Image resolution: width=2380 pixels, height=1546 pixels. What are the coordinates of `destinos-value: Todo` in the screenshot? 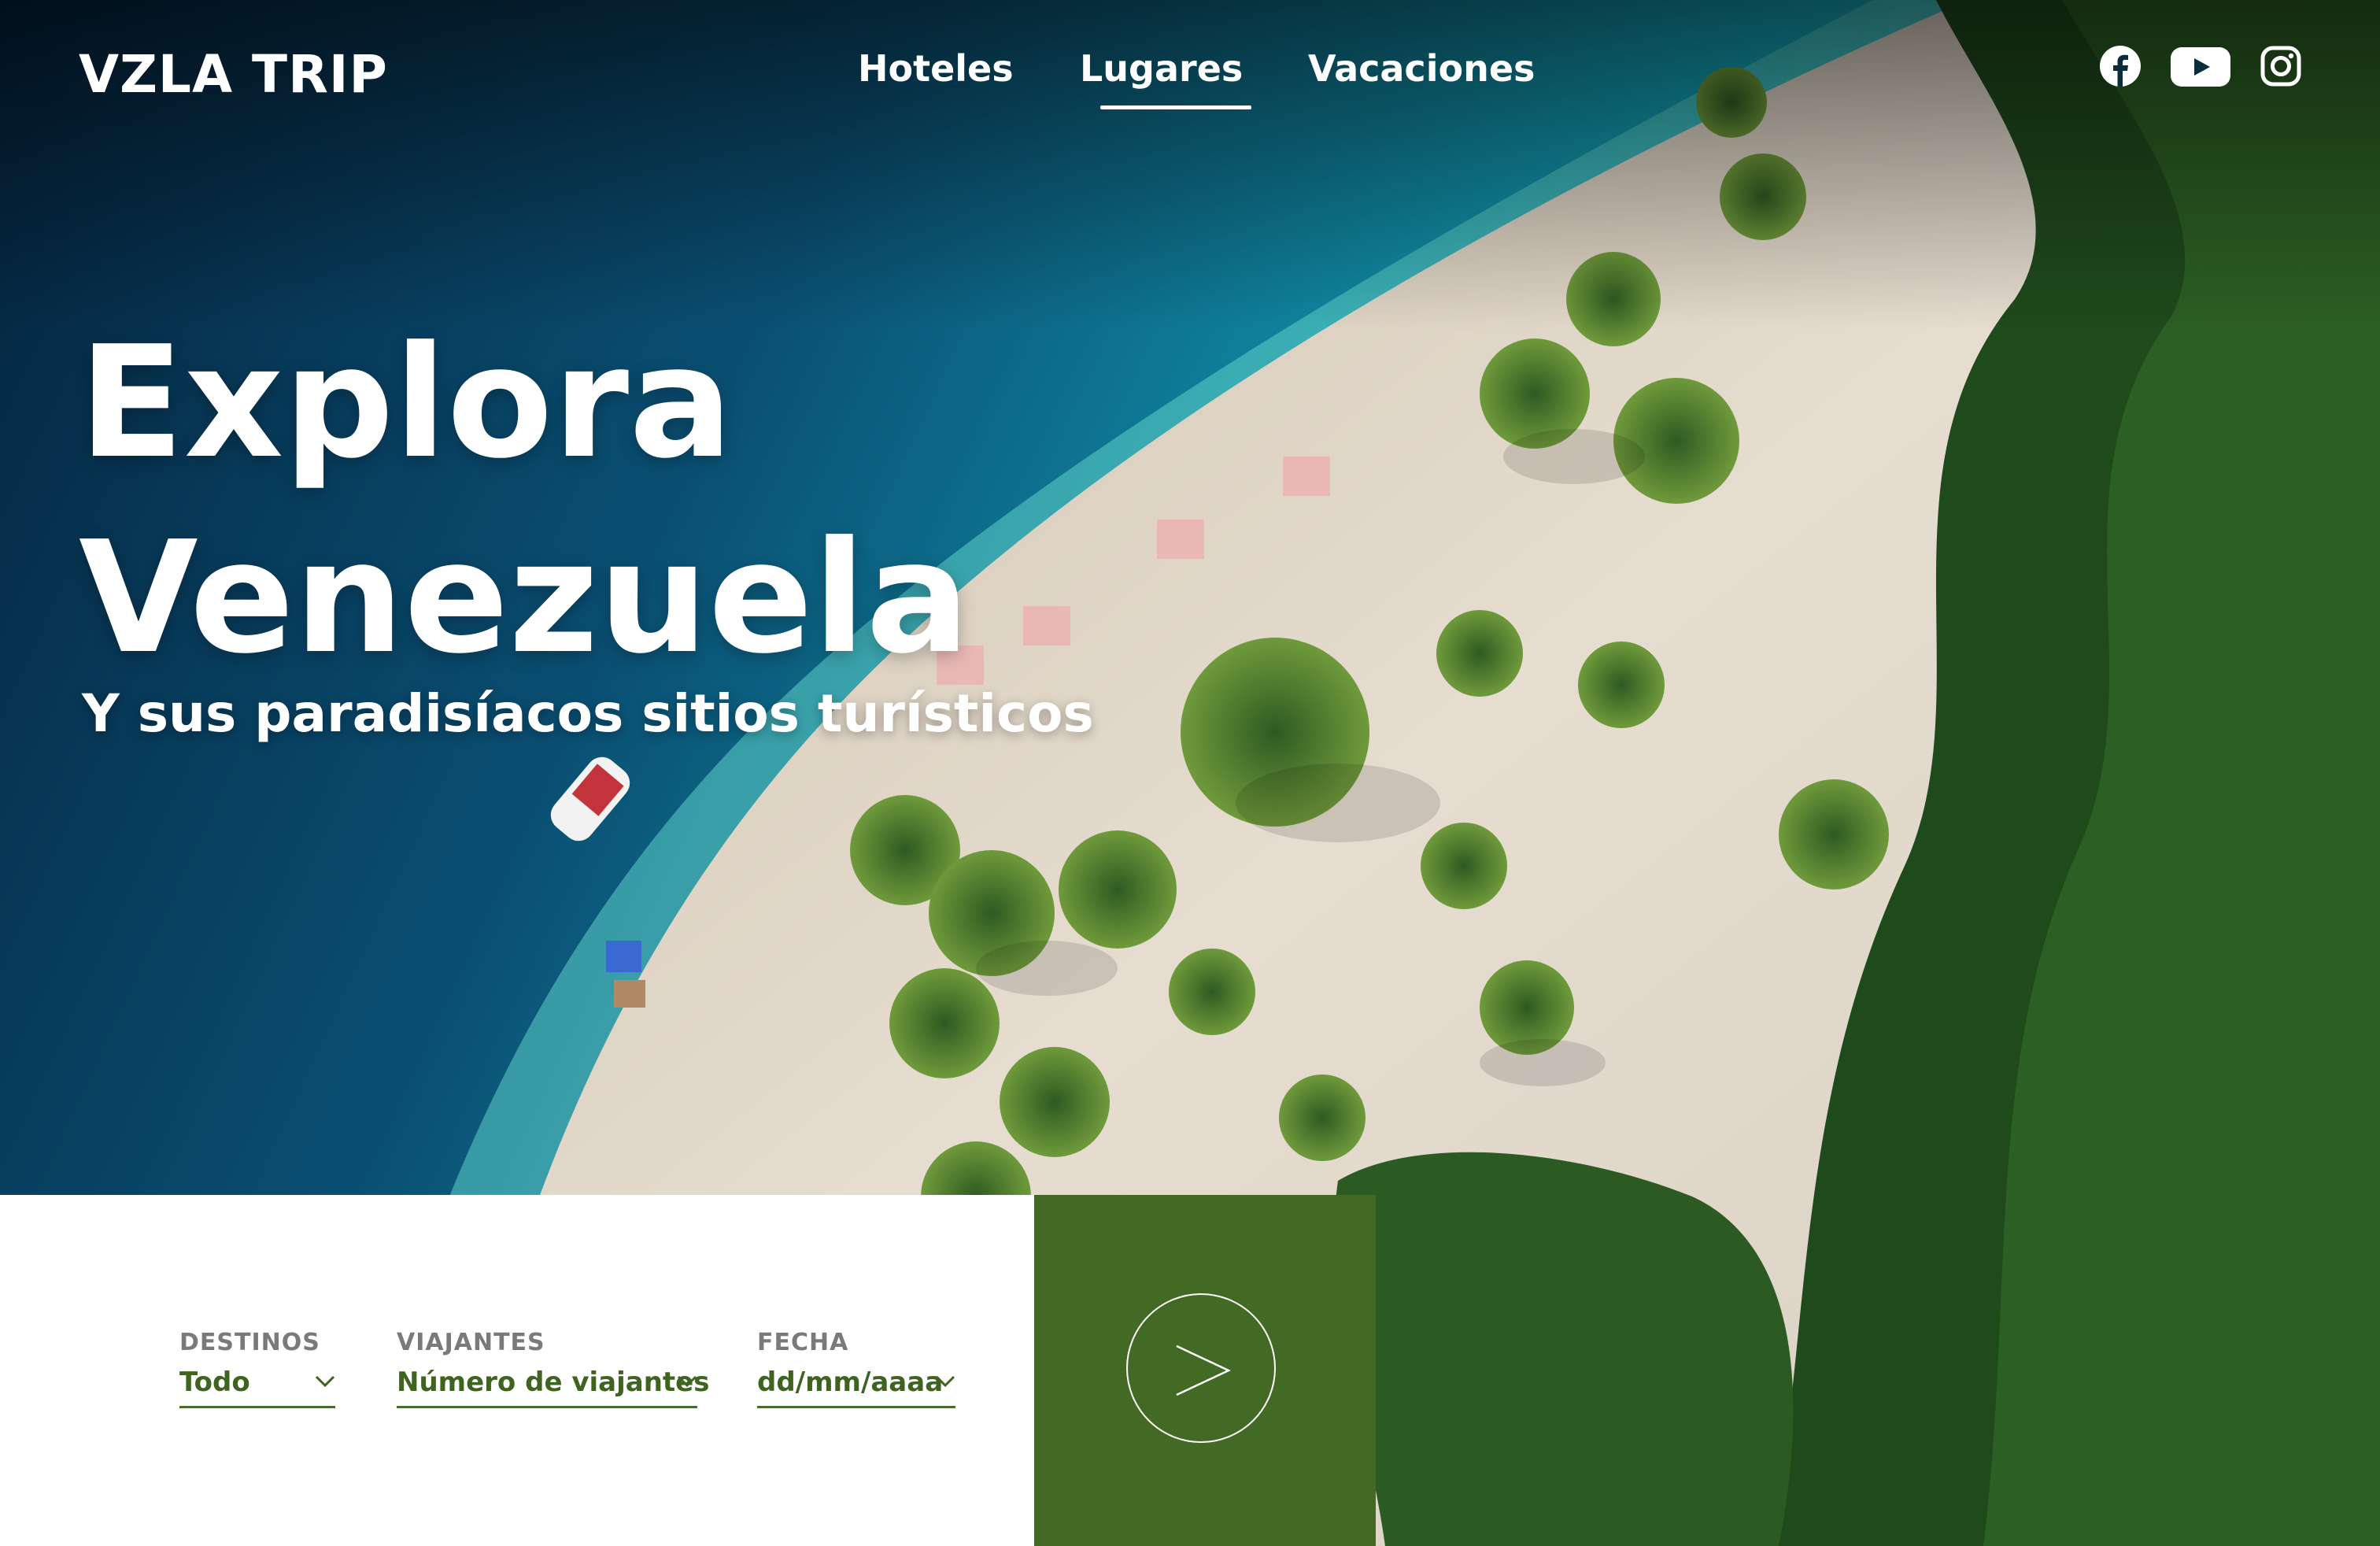 It's located at (214, 1382).